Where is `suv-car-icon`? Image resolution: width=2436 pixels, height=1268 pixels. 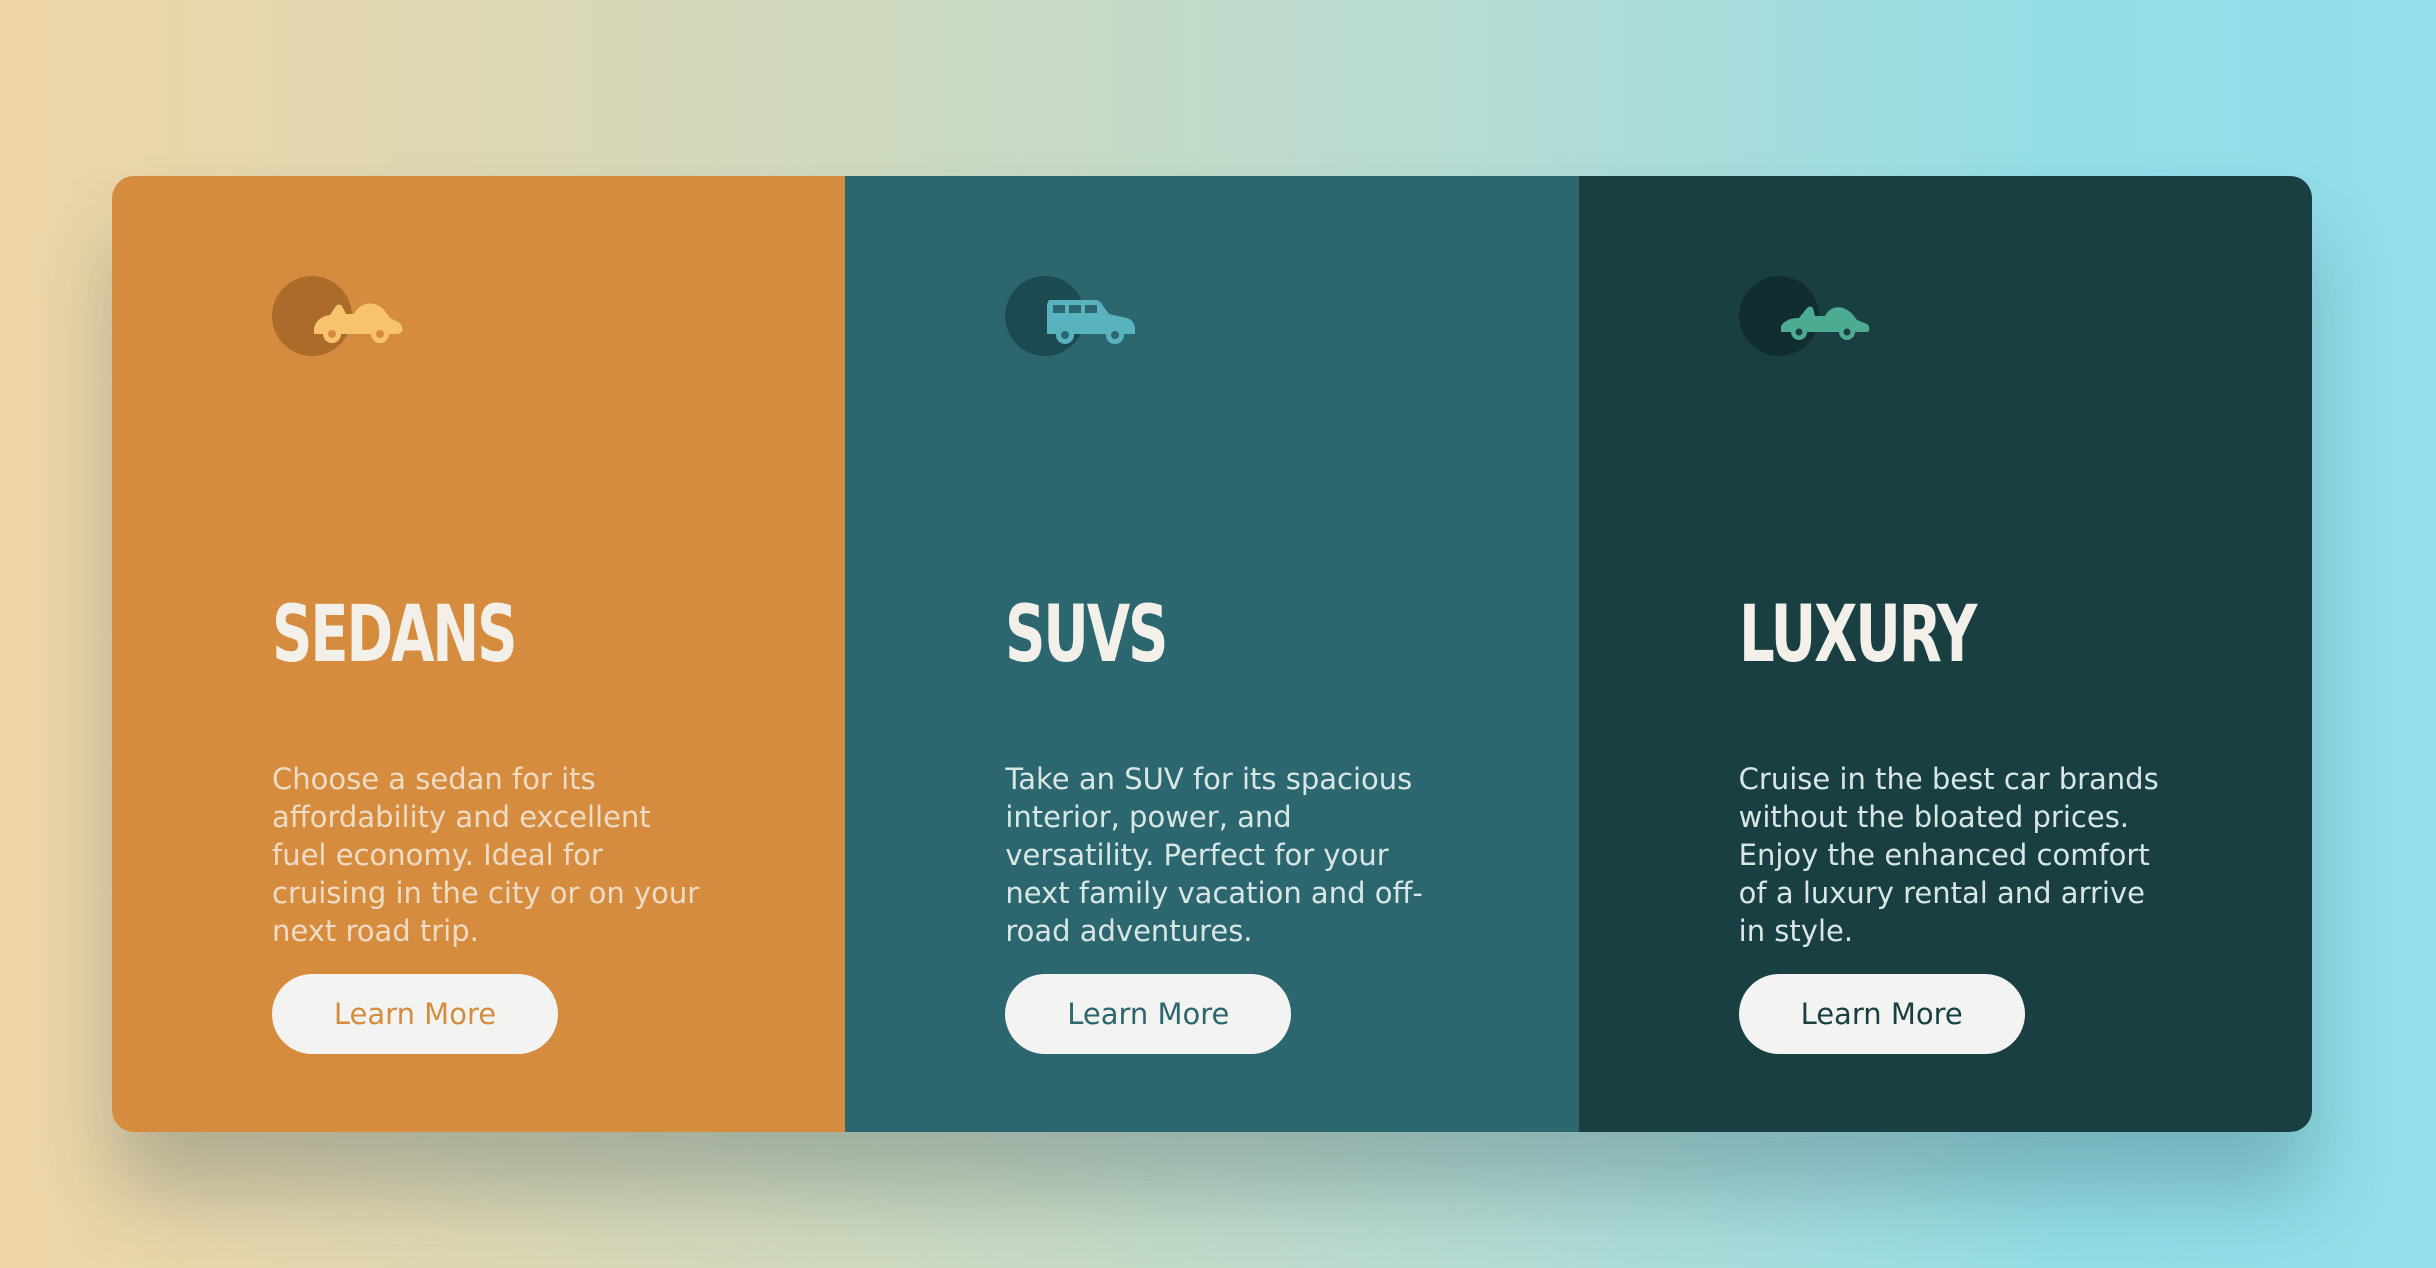
suv-car-icon is located at coordinates (1091, 322).